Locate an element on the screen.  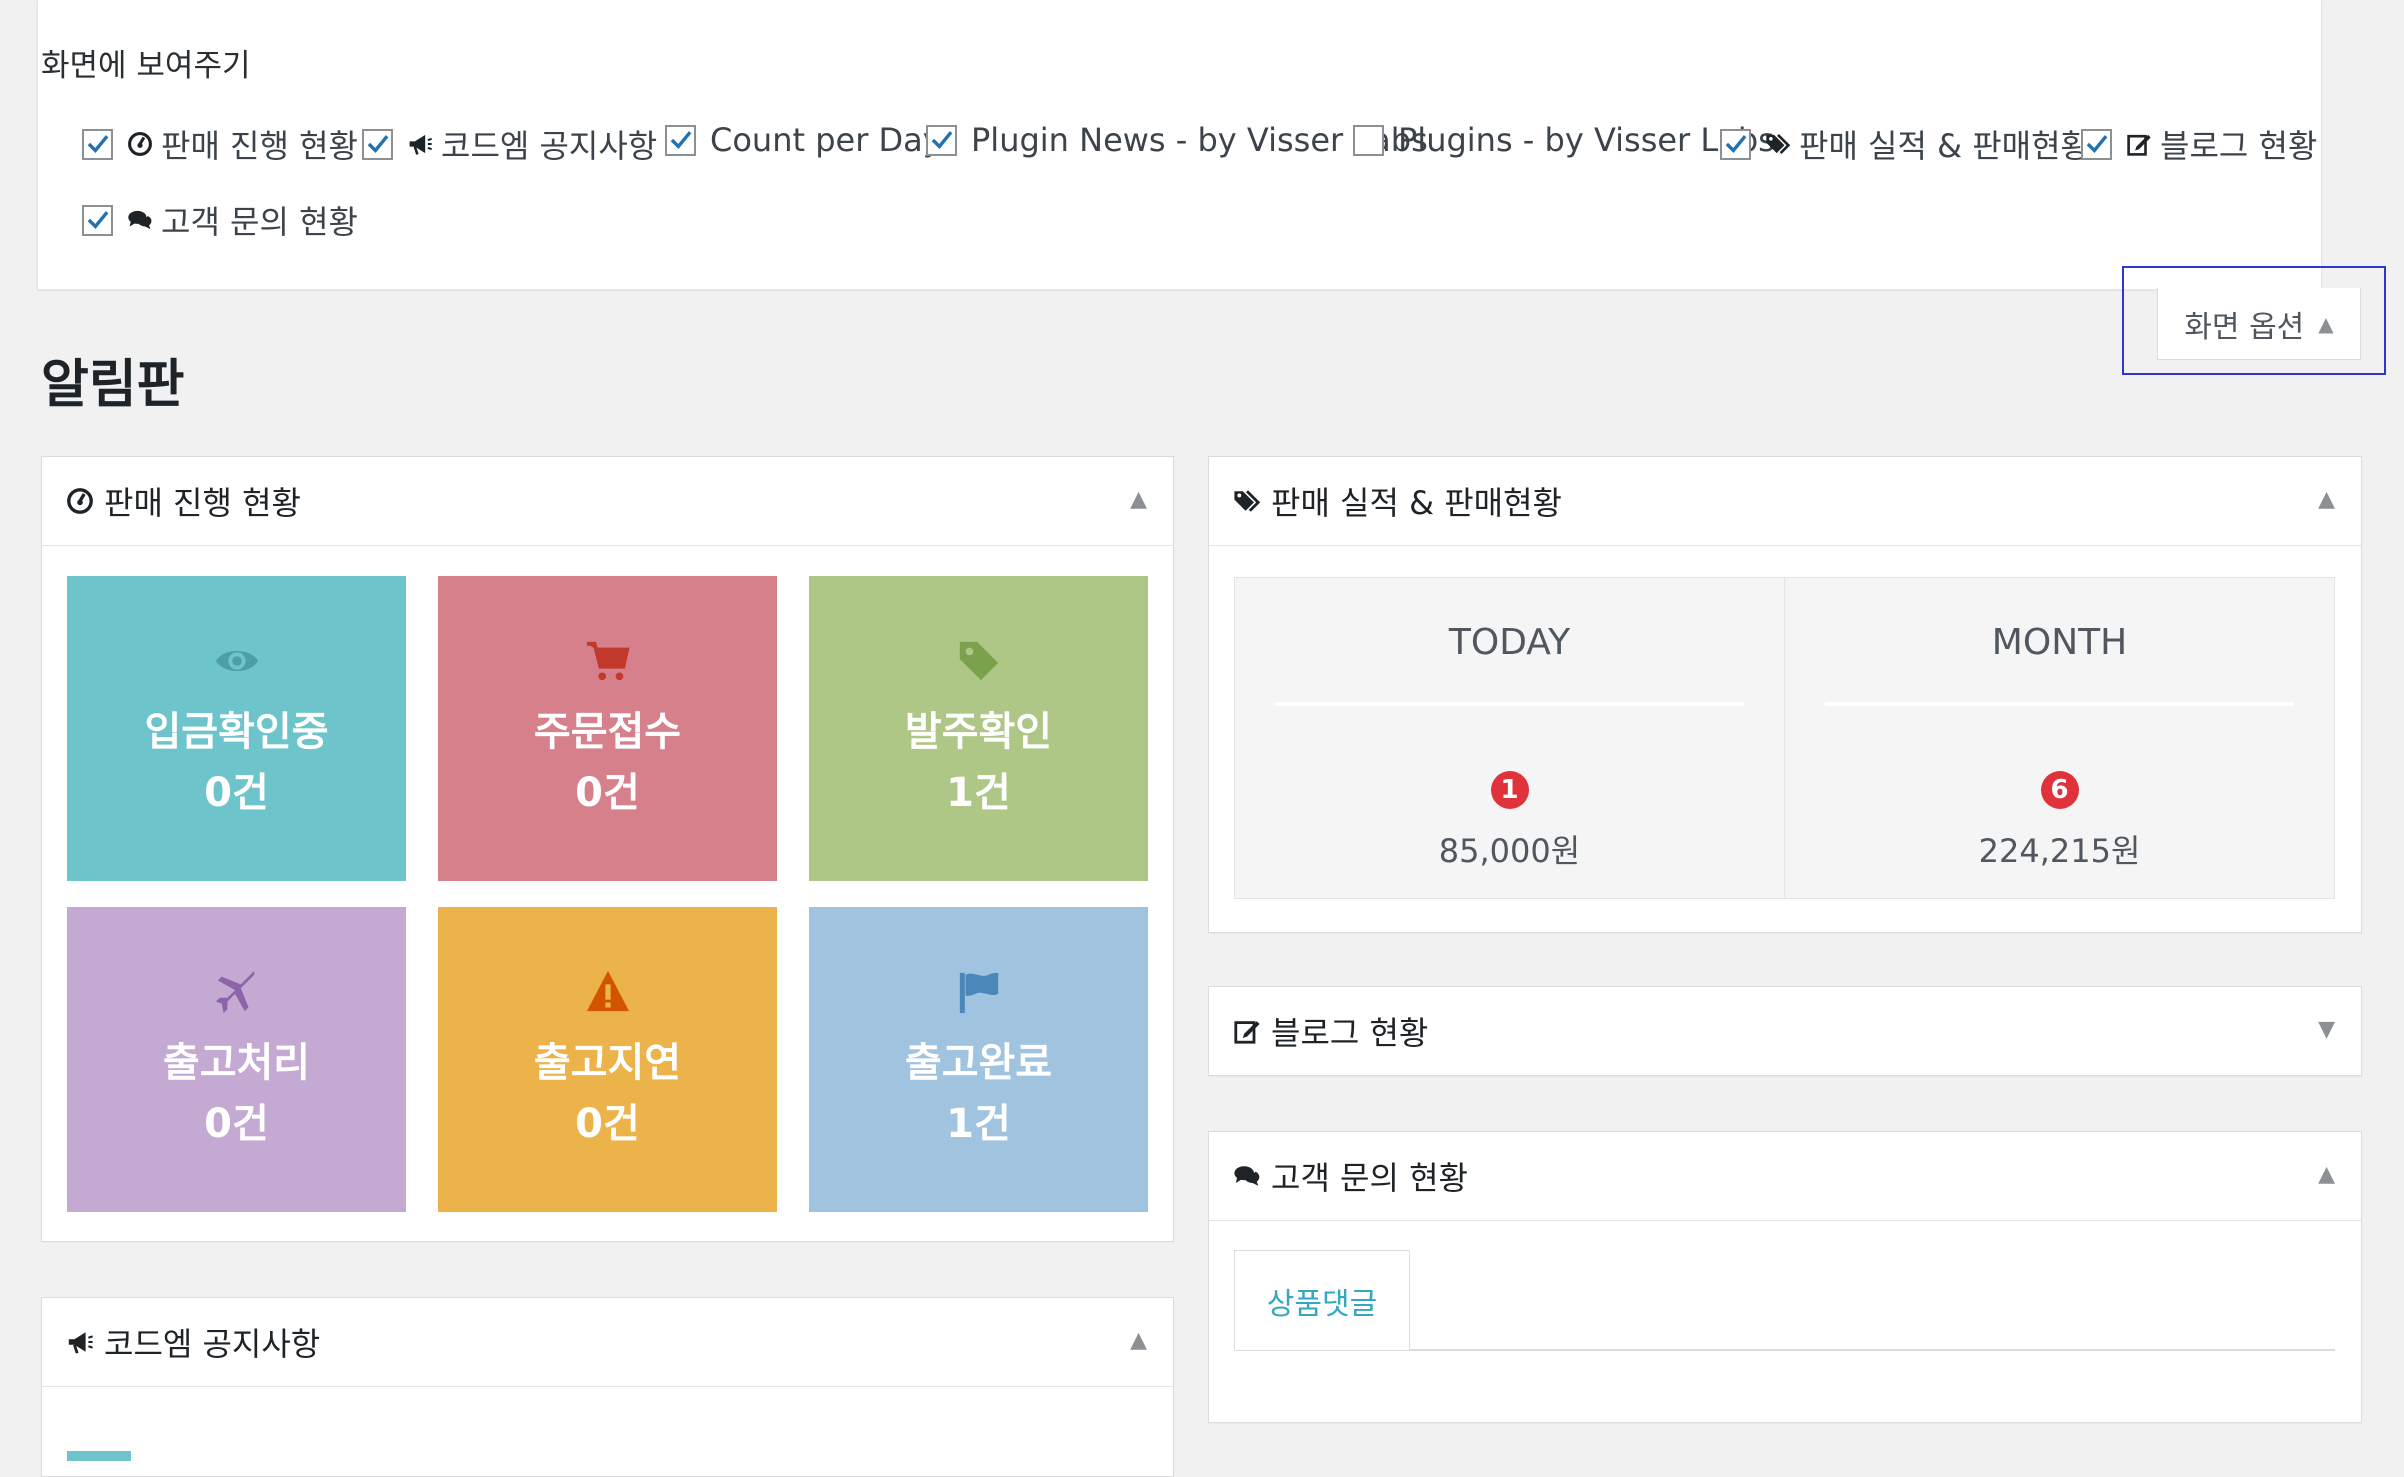
expand-toggle-icon: ▼ is located at coordinates (2326, 1029).